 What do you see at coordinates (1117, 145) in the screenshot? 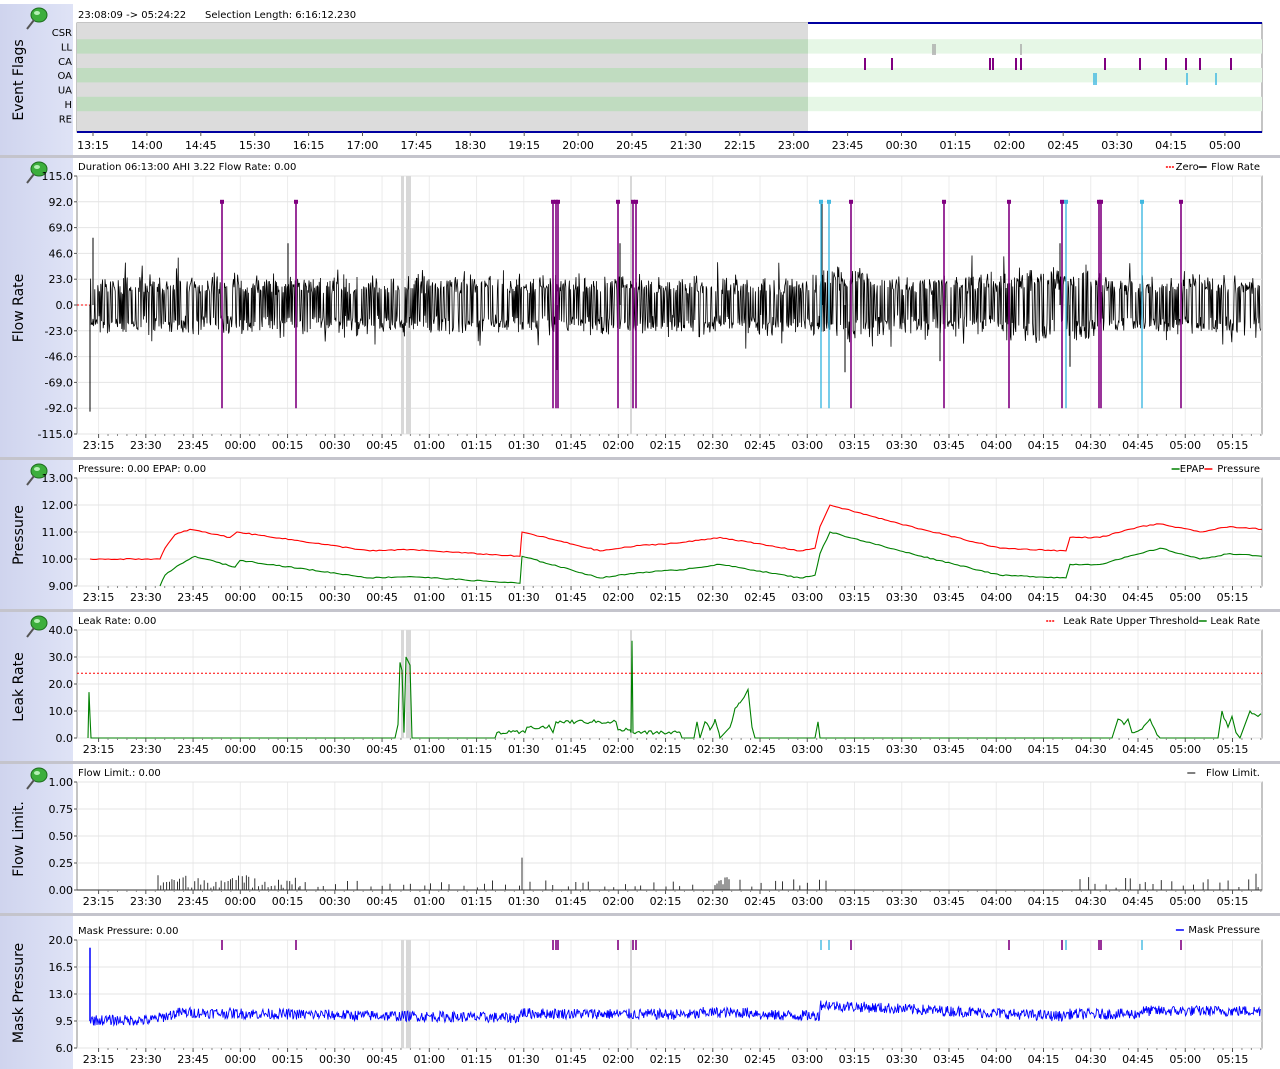
I see `overview-tick-label: 03:30` at bounding box center [1117, 145].